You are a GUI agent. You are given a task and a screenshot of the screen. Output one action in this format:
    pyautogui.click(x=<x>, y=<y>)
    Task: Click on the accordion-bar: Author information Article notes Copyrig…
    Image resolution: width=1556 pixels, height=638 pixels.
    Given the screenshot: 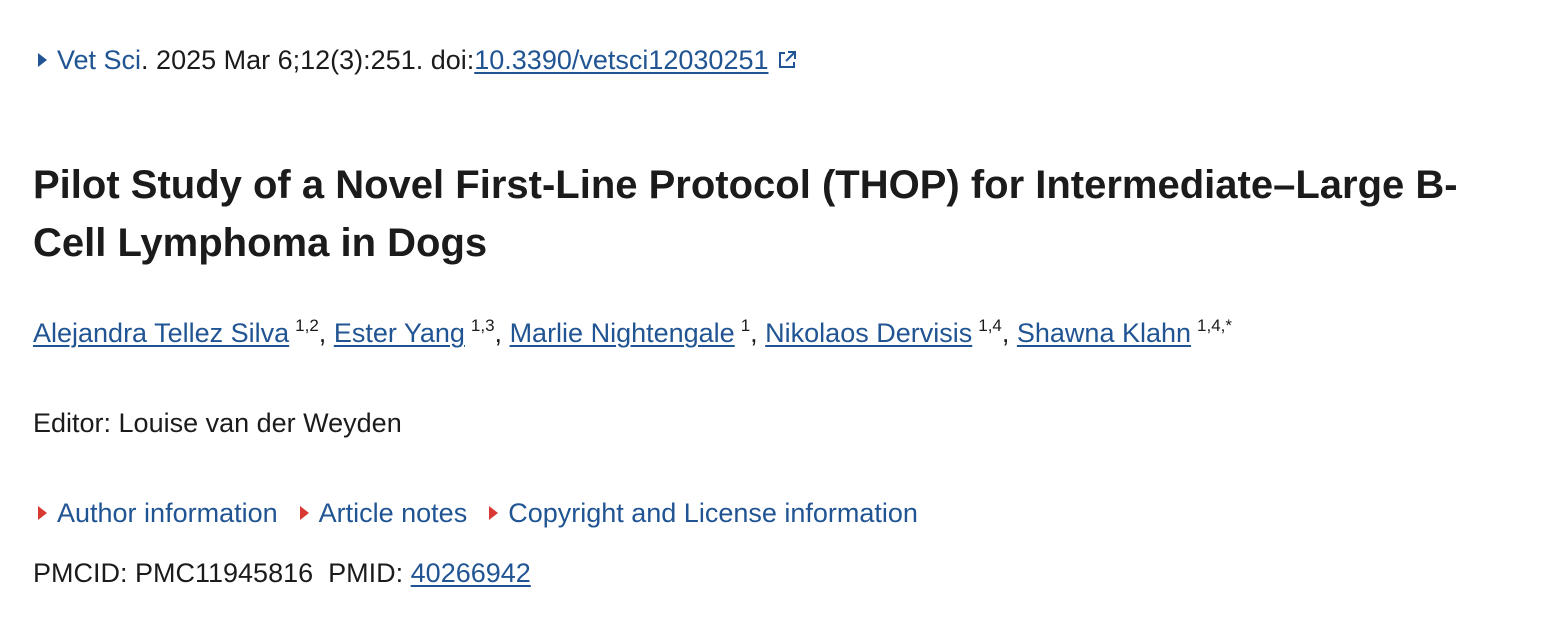 What is the action you would take?
    pyautogui.click(x=489, y=513)
    